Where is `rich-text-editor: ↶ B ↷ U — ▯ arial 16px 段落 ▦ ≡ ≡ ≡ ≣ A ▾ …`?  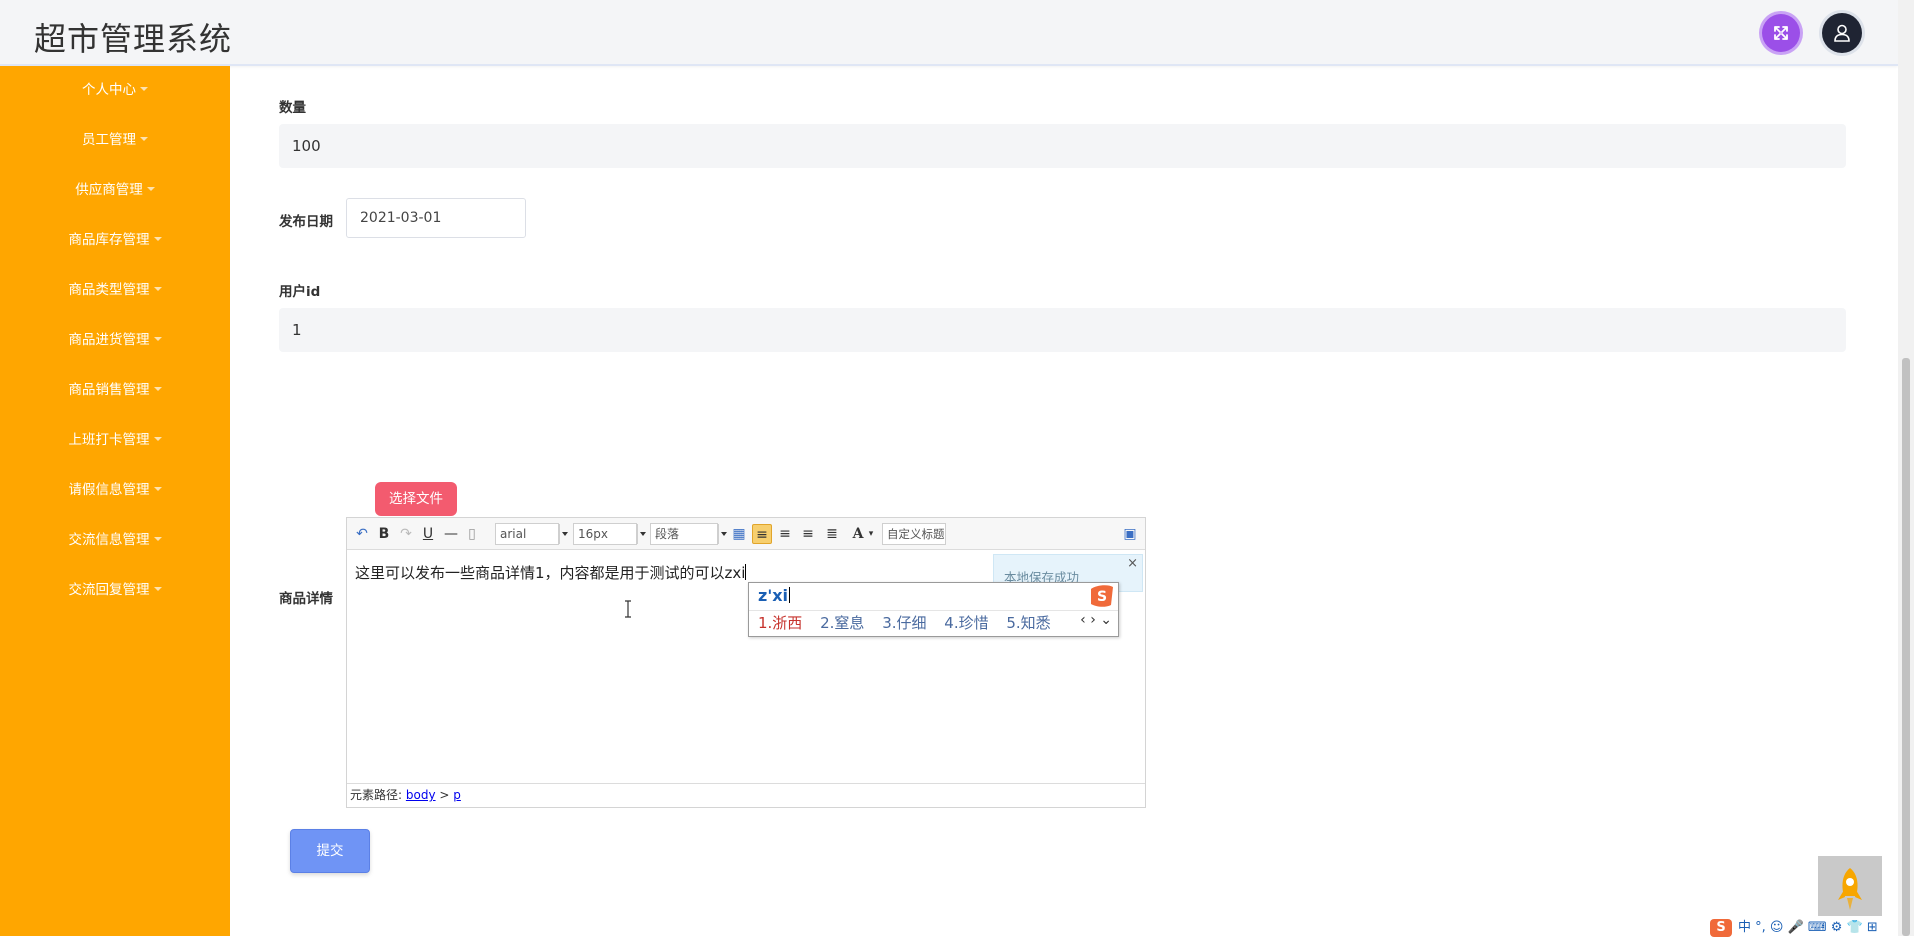
rich-text-editor: ↶ B ↷ U — ▯ arial 16px 段落 ▦ ≡ ≡ ≡ ≣ A ▾ … is located at coordinates (746, 662).